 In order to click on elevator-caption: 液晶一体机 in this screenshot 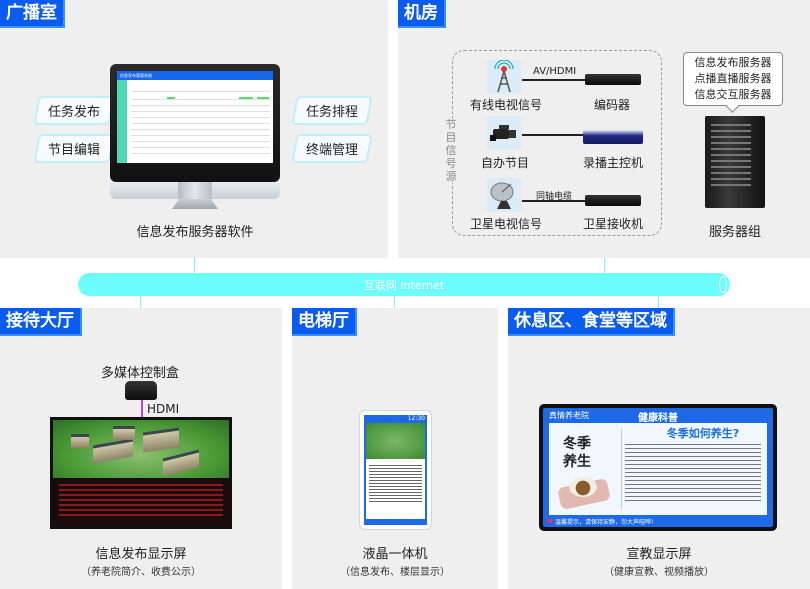, I will do `click(395, 554)`.